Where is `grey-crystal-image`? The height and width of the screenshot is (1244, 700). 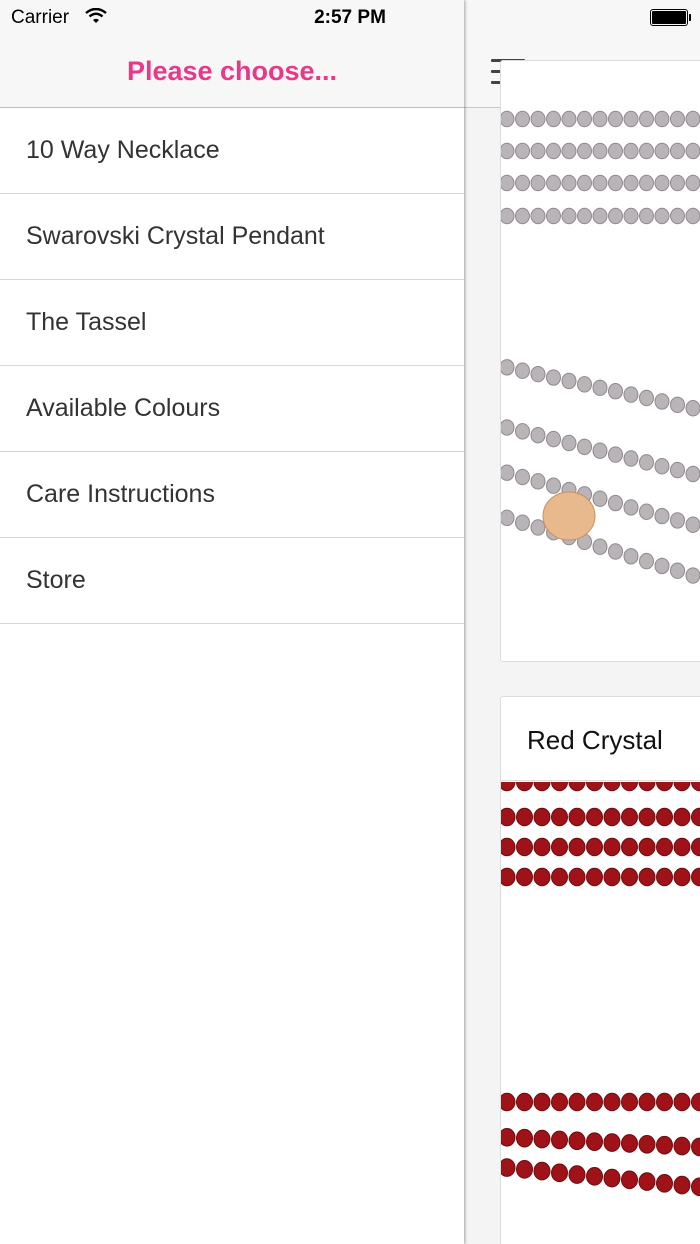 grey-crystal-image is located at coordinates (600, 347).